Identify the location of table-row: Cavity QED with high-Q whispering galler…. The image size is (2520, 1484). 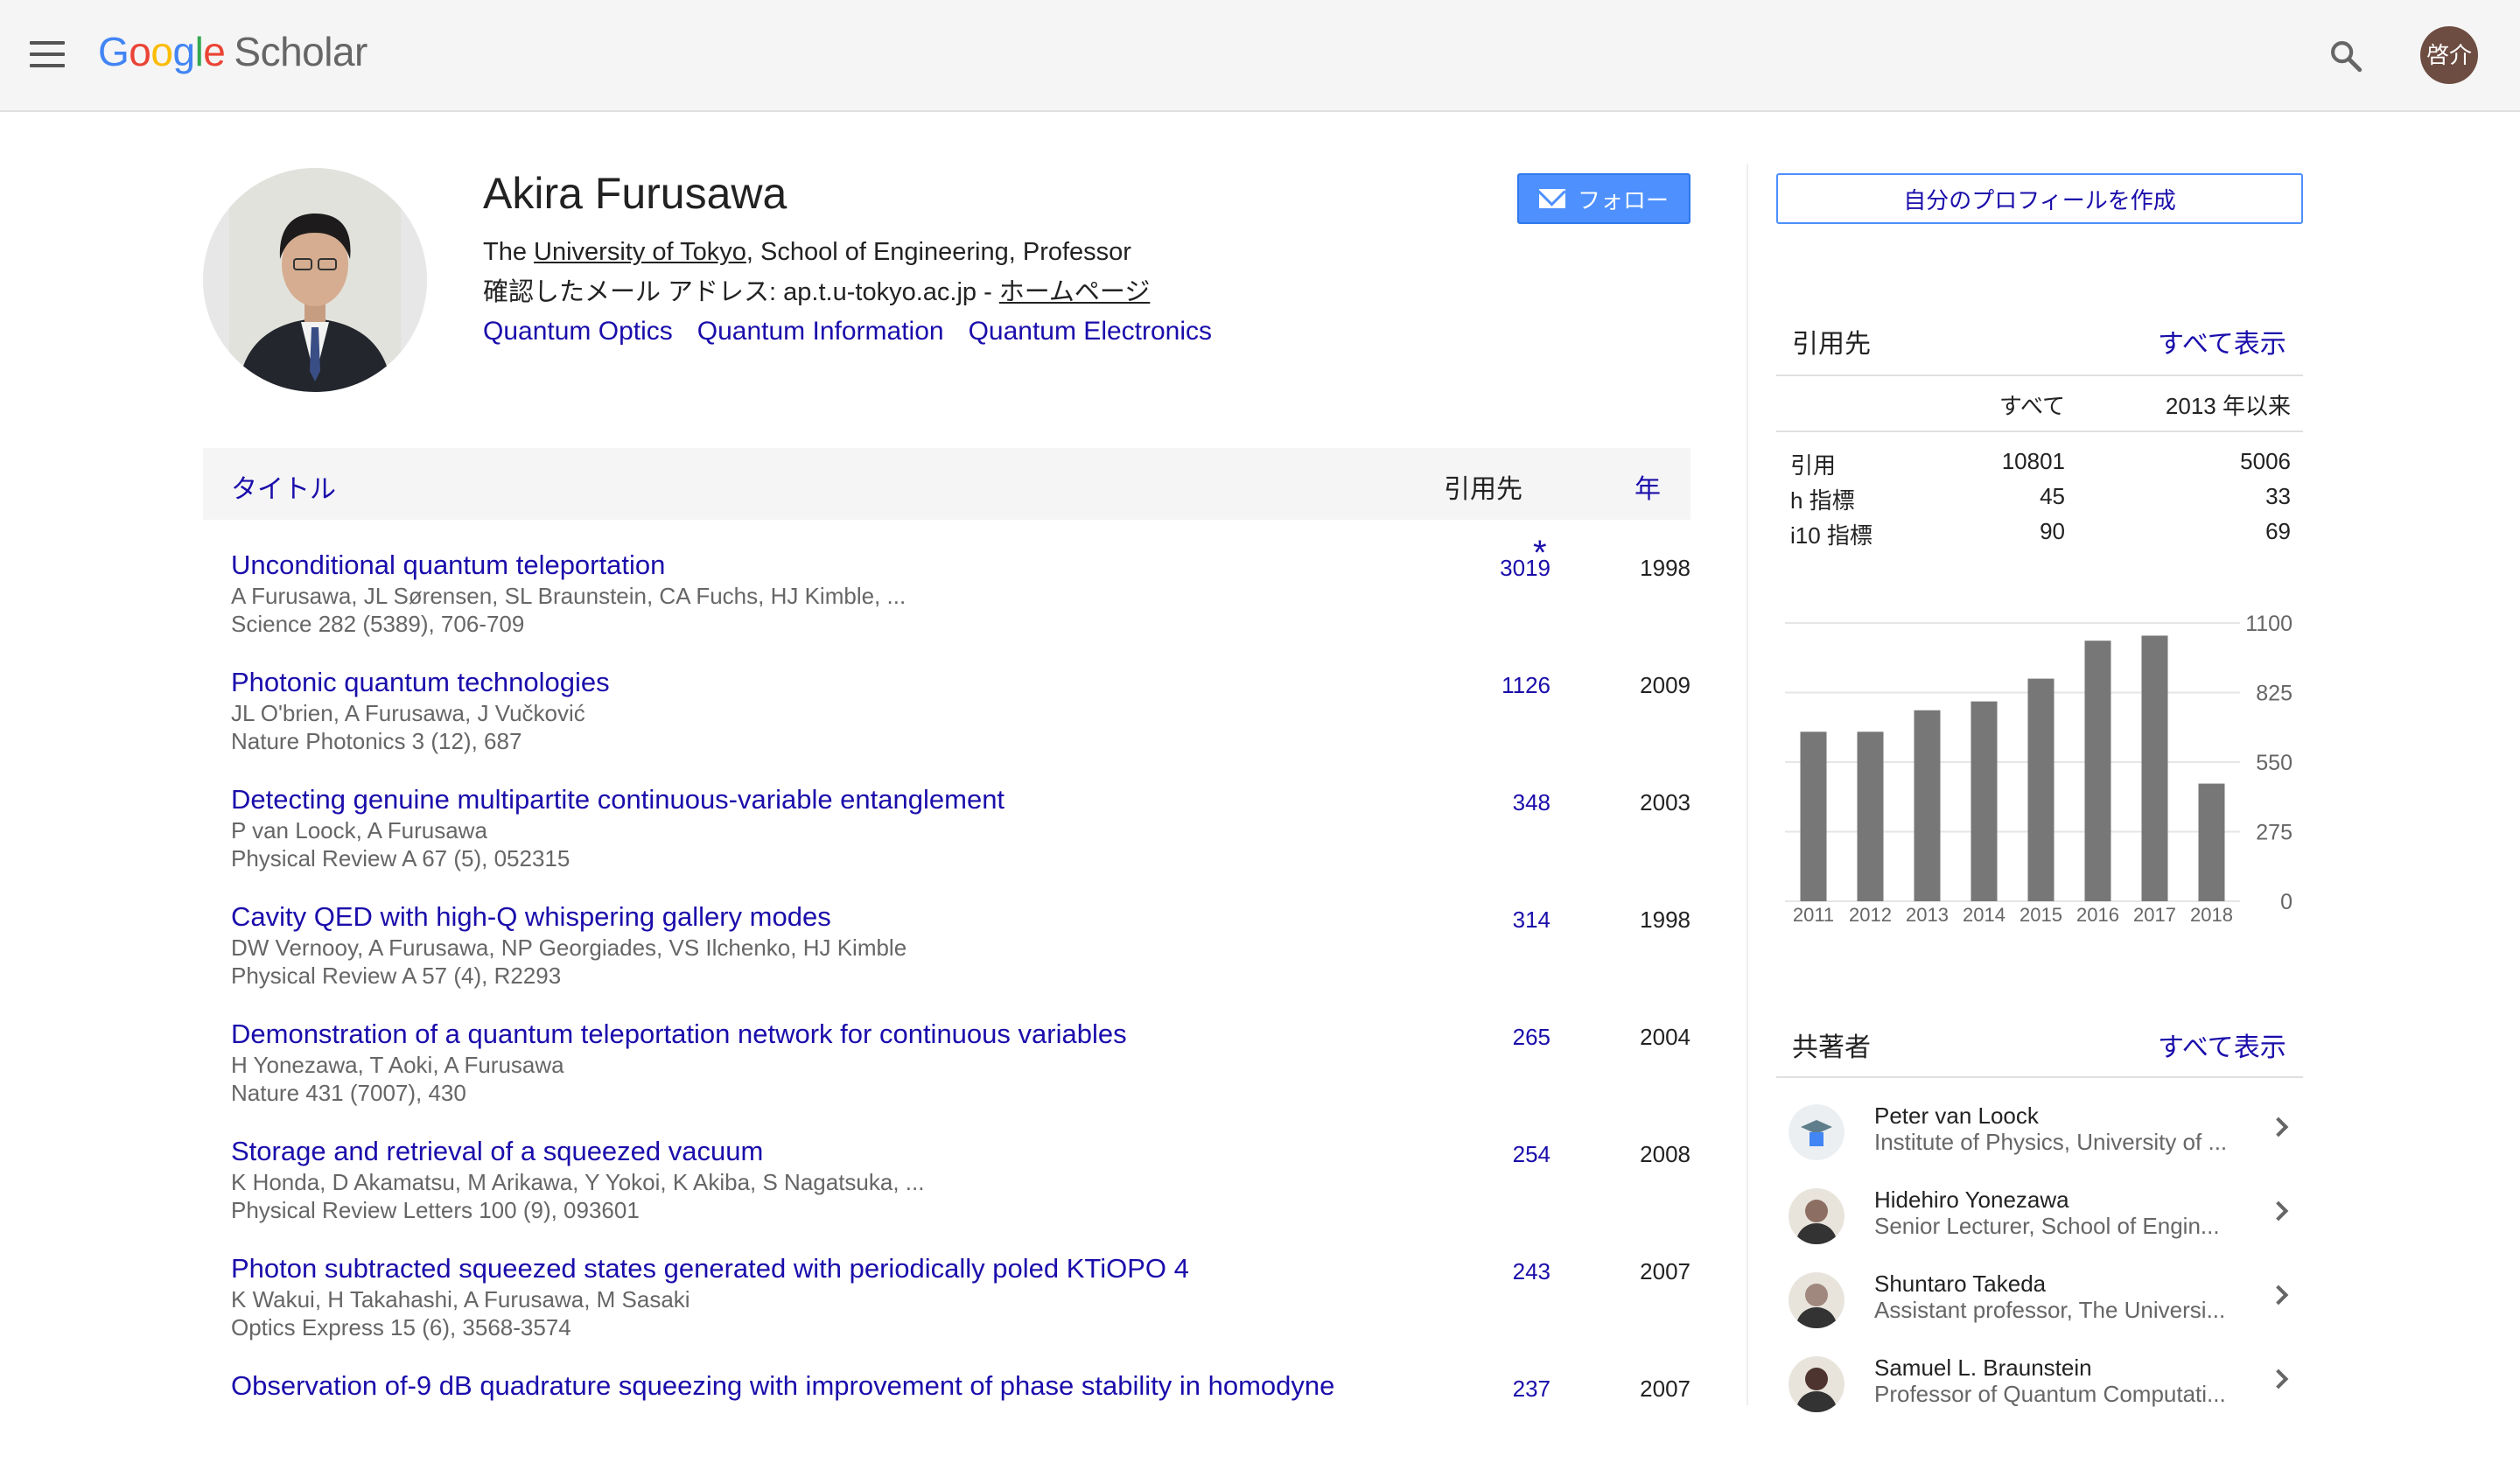
(946, 956).